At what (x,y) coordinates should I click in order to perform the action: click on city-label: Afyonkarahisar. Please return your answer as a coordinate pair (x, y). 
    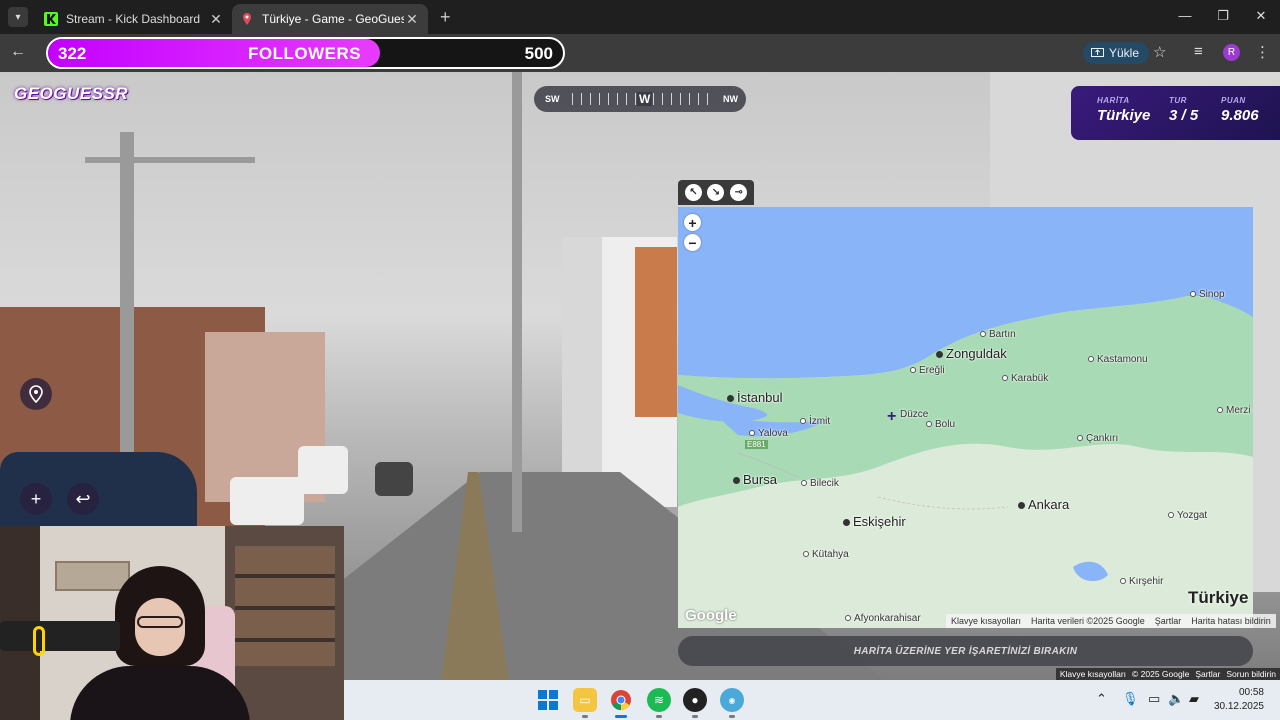
    Looking at the image, I should click on (883, 618).